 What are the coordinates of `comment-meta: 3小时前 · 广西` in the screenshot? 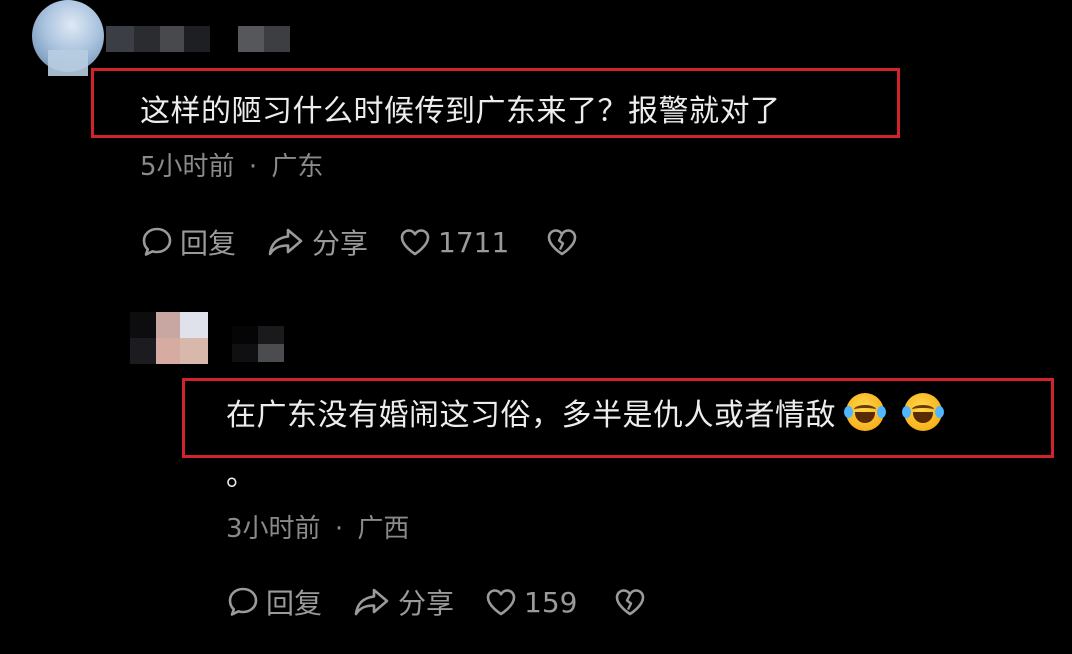 It's located at (317, 526).